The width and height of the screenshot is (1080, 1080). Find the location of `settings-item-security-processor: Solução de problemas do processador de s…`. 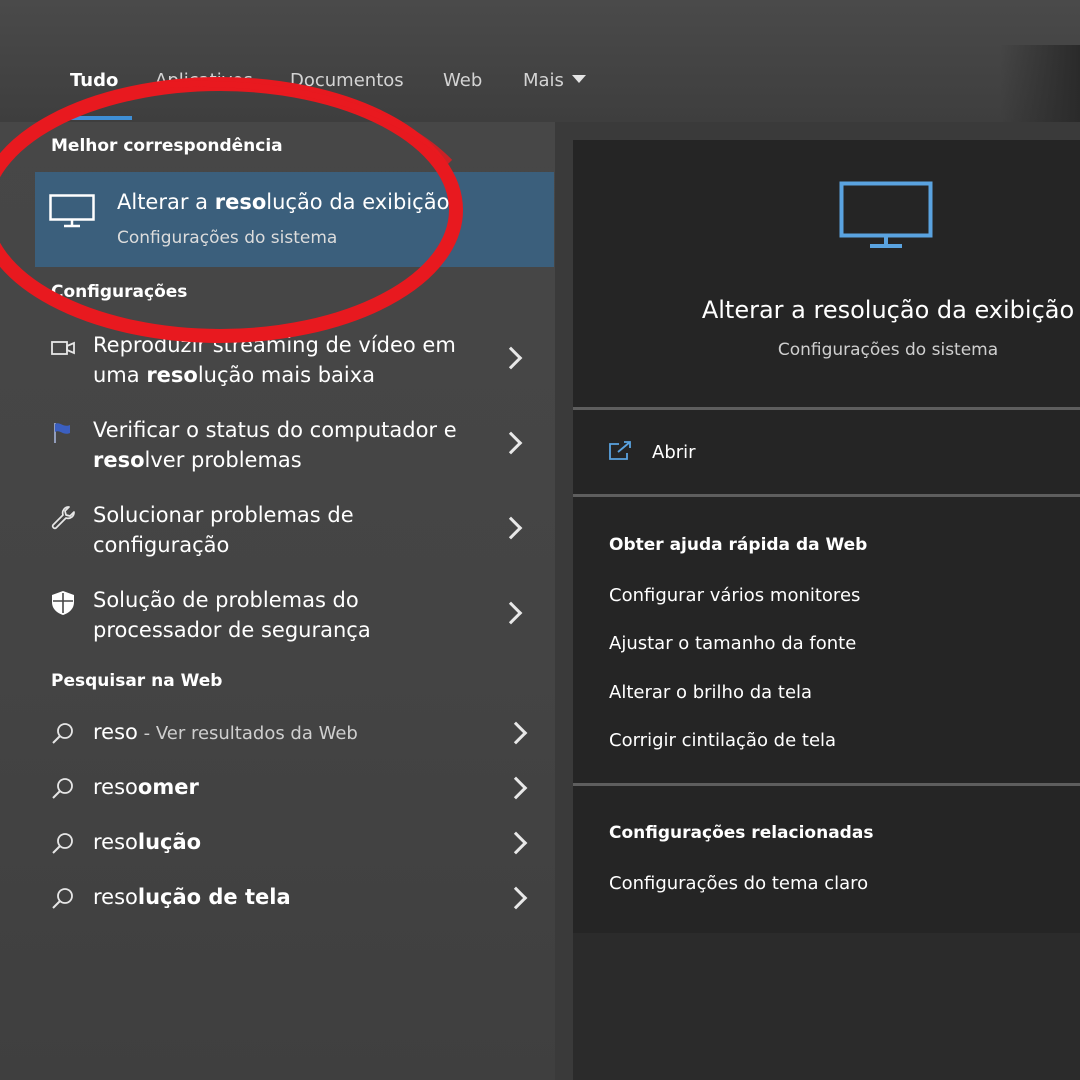

settings-item-security-processor: Solução de problemas do processador de s… is located at coordinates (294, 616).